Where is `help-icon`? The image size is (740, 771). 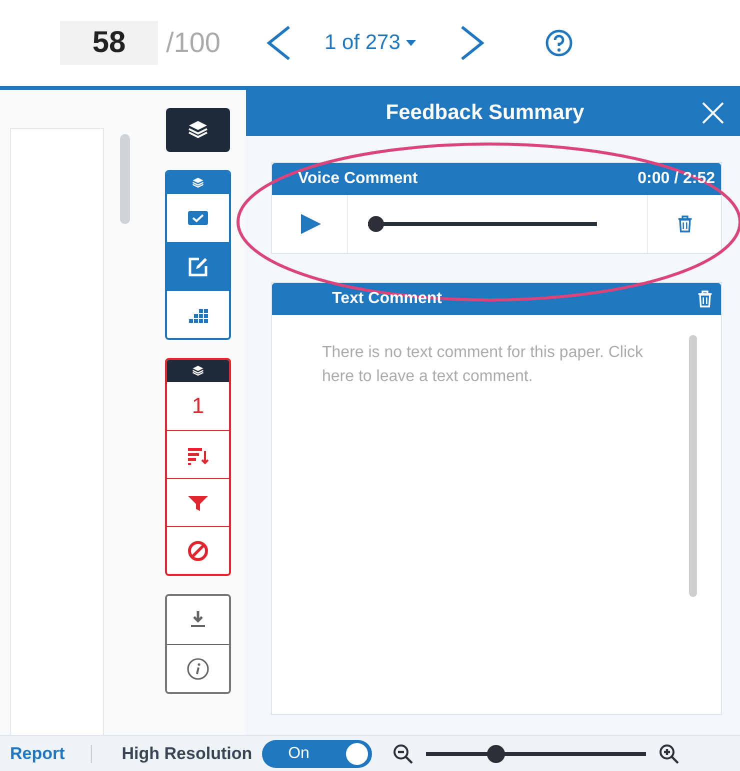
help-icon is located at coordinates (559, 43).